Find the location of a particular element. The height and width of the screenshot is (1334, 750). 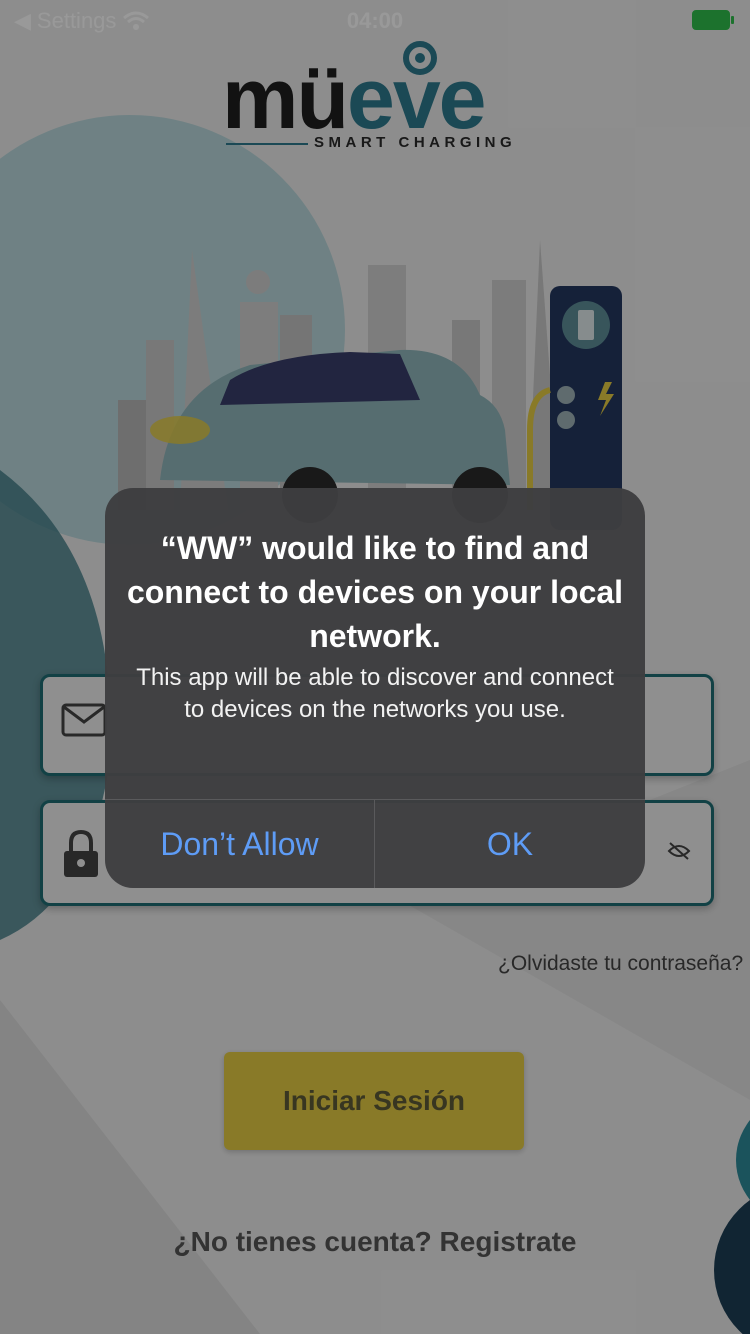

dont-allow-button: Don’t Allow is located at coordinates (239, 844).